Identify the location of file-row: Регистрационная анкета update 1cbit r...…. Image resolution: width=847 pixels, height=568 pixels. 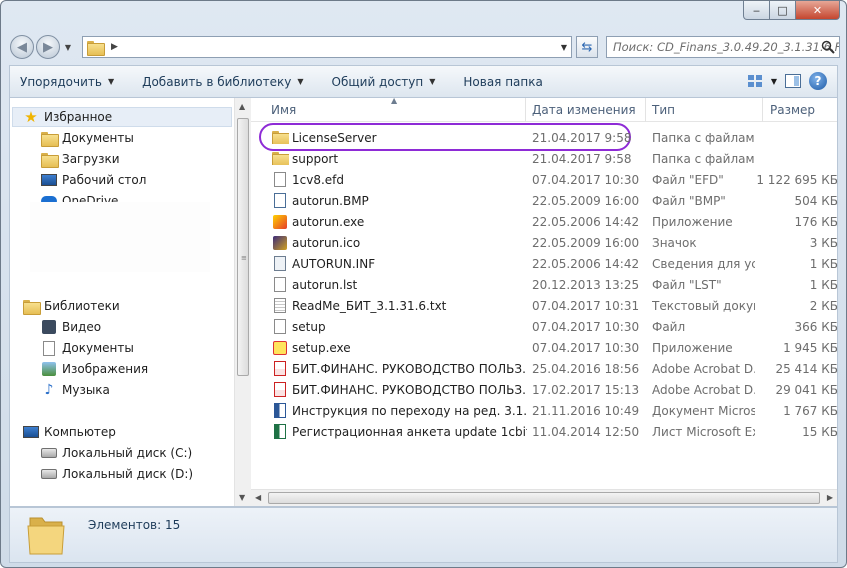
(544, 431).